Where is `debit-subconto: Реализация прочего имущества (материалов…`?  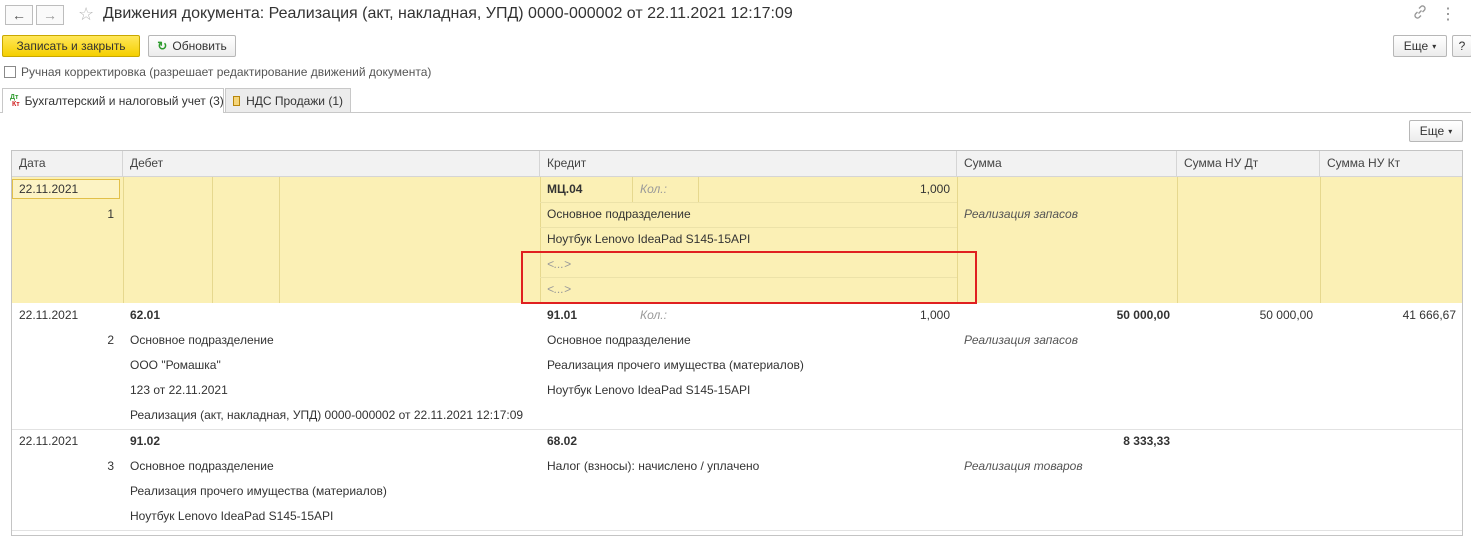
debit-subconto: Реализация прочего имущества (материалов… is located at coordinates (258, 491).